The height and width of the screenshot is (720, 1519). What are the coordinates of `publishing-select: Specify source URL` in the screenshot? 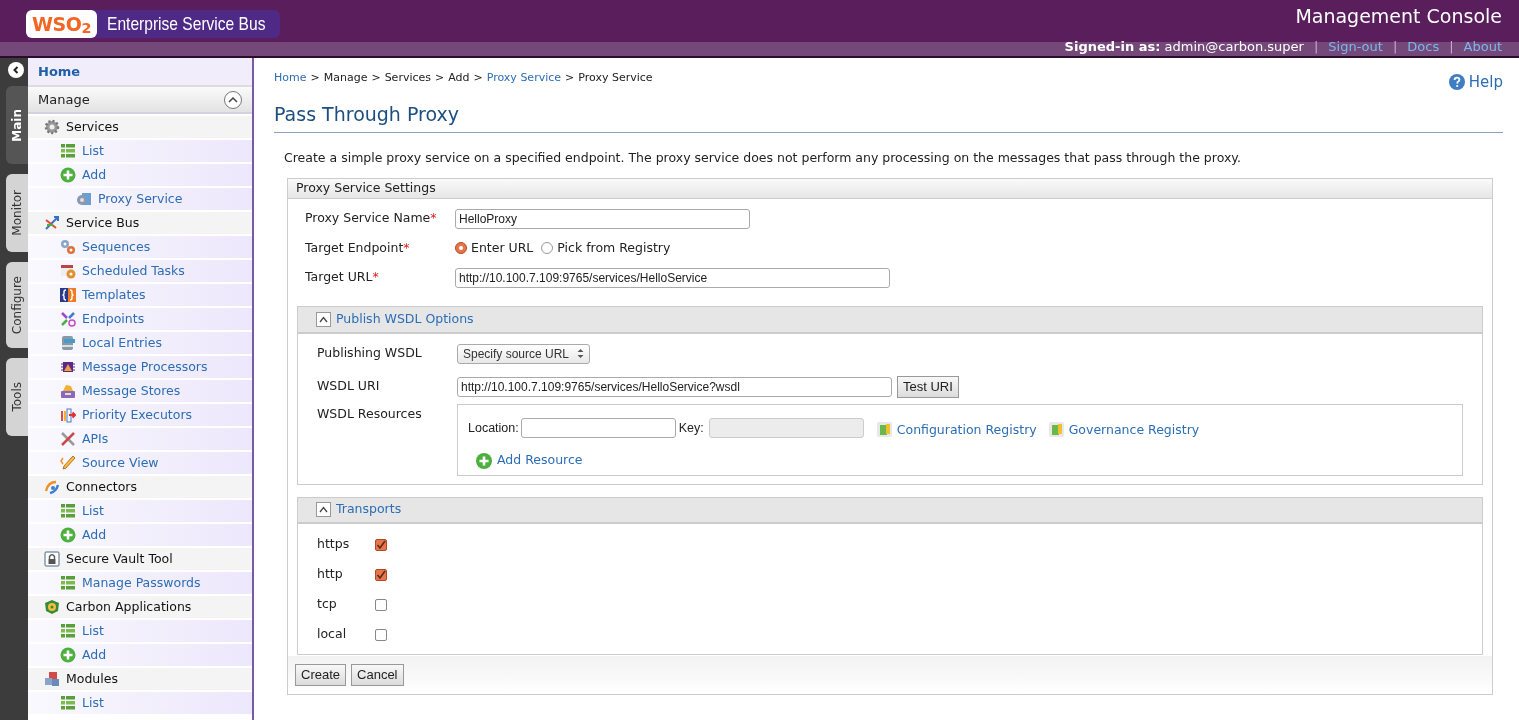 It's located at (524, 353).